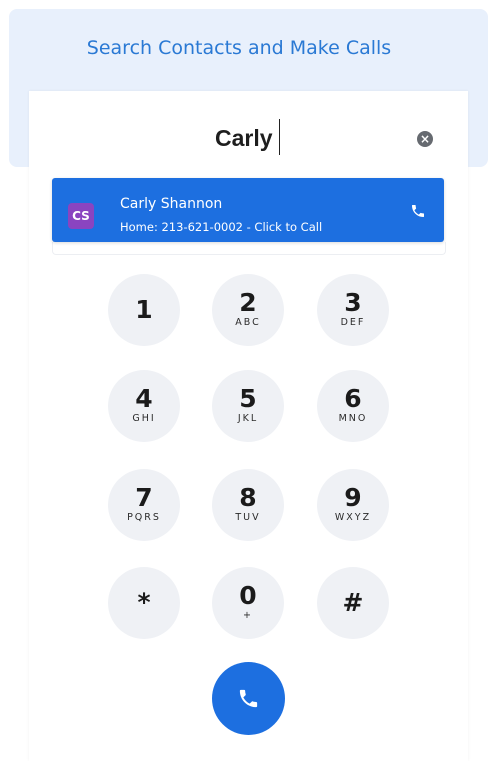 The width and height of the screenshot is (488, 761). I want to click on key-digit: 6, so click(353, 398).